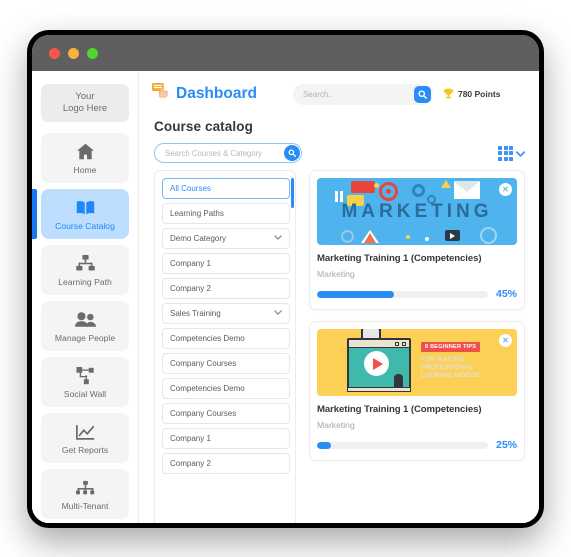 Image resolution: width=571 pixels, height=557 pixels. What do you see at coordinates (339, 125) in the screenshot?
I see `catalog-header: Course catalog` at bounding box center [339, 125].